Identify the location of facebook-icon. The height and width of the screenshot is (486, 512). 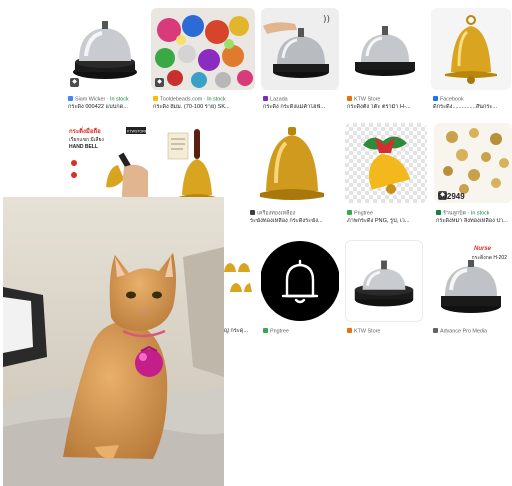
(435, 98).